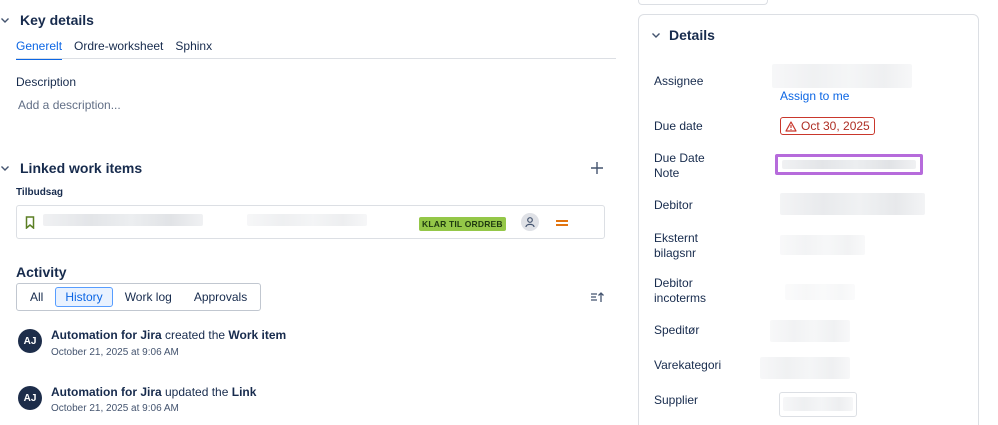 This screenshot has height=425, width=998. What do you see at coordinates (805, 368) in the screenshot?
I see `varekategori-value-redacted` at bounding box center [805, 368].